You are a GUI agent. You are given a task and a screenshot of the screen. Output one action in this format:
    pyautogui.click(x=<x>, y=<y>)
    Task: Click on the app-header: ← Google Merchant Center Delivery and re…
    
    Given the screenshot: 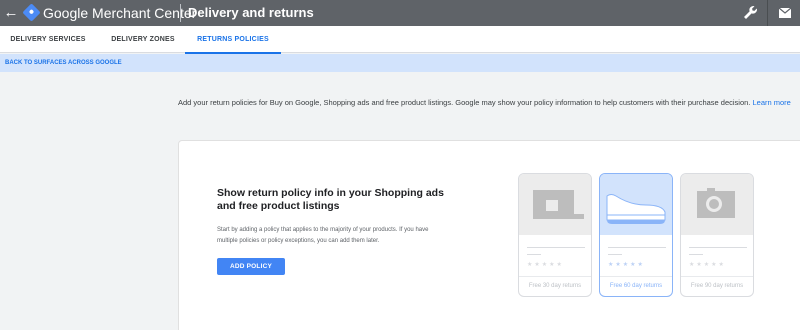 What is the action you would take?
    pyautogui.click(x=400, y=13)
    